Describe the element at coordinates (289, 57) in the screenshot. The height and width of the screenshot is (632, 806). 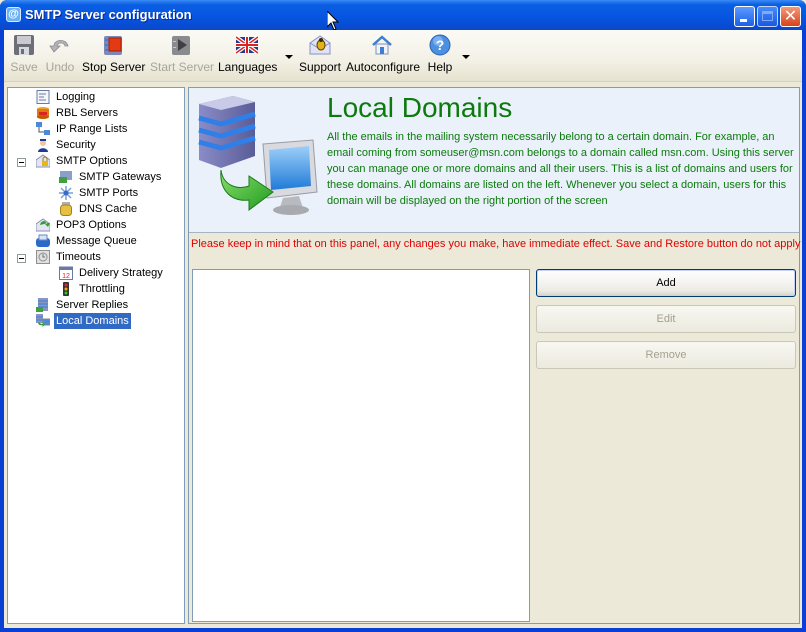
I see `languages-dropdown-arrow-icon` at that location.